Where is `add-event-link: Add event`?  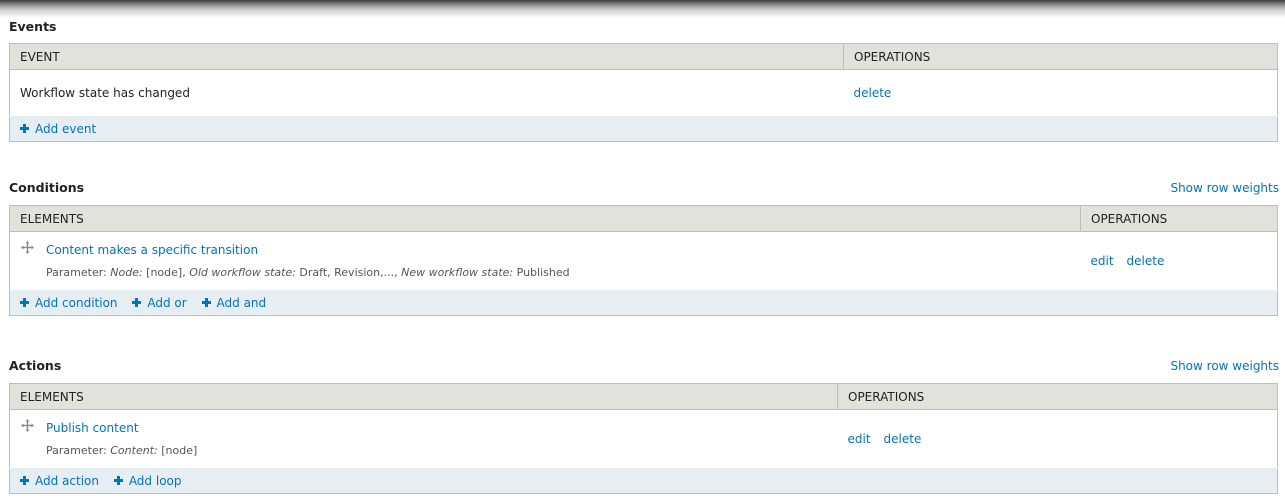 add-event-link: Add event is located at coordinates (58, 129).